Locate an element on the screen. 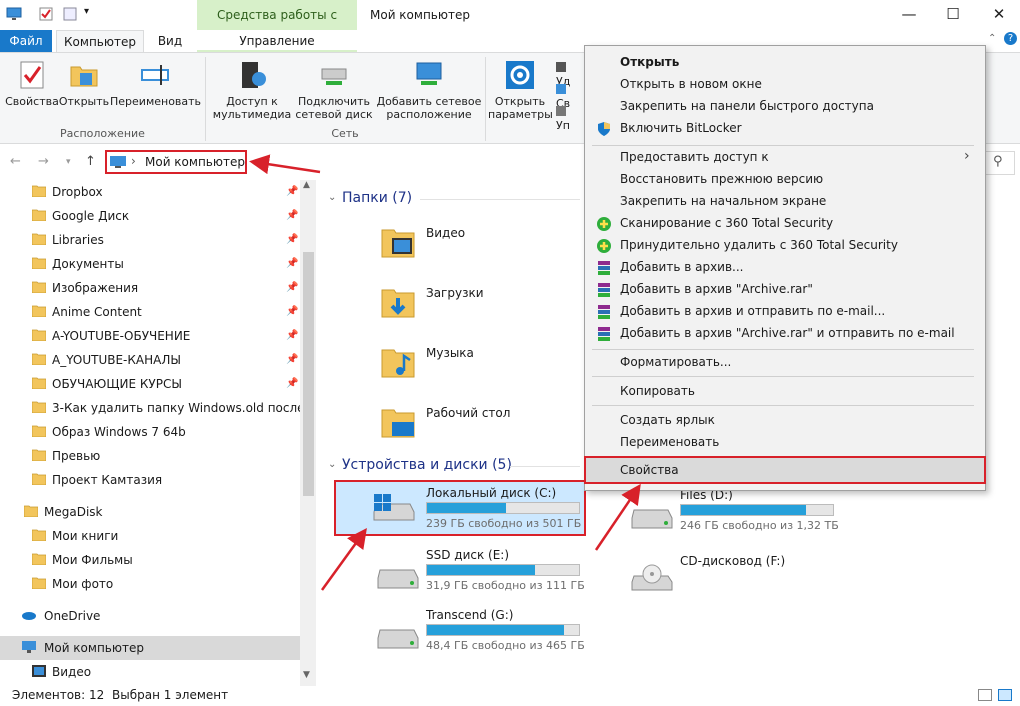 The image size is (1020, 706). sidebar-item: Проект Камтазия is located at coordinates (150, 480).